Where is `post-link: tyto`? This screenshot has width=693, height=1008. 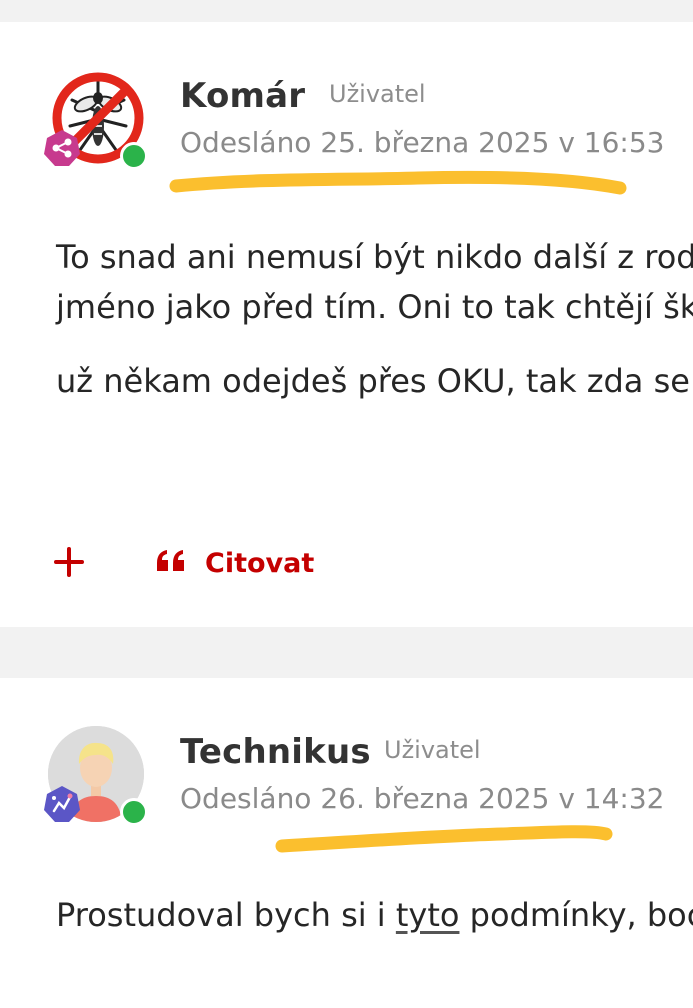 post-link: tyto is located at coordinates (428, 915).